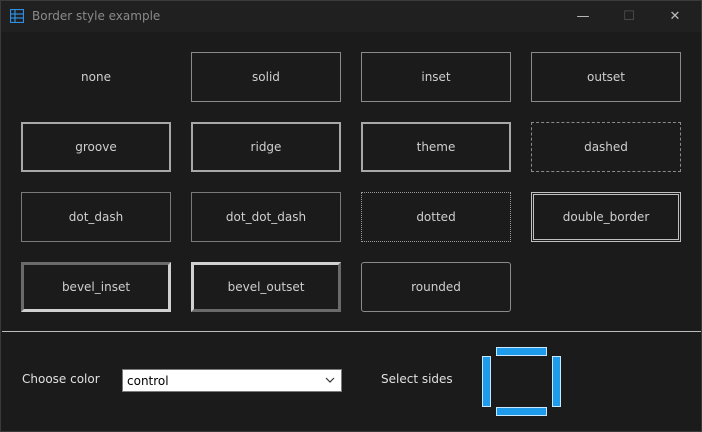  I want to click on border-box-label: dot_dash, so click(96, 217).